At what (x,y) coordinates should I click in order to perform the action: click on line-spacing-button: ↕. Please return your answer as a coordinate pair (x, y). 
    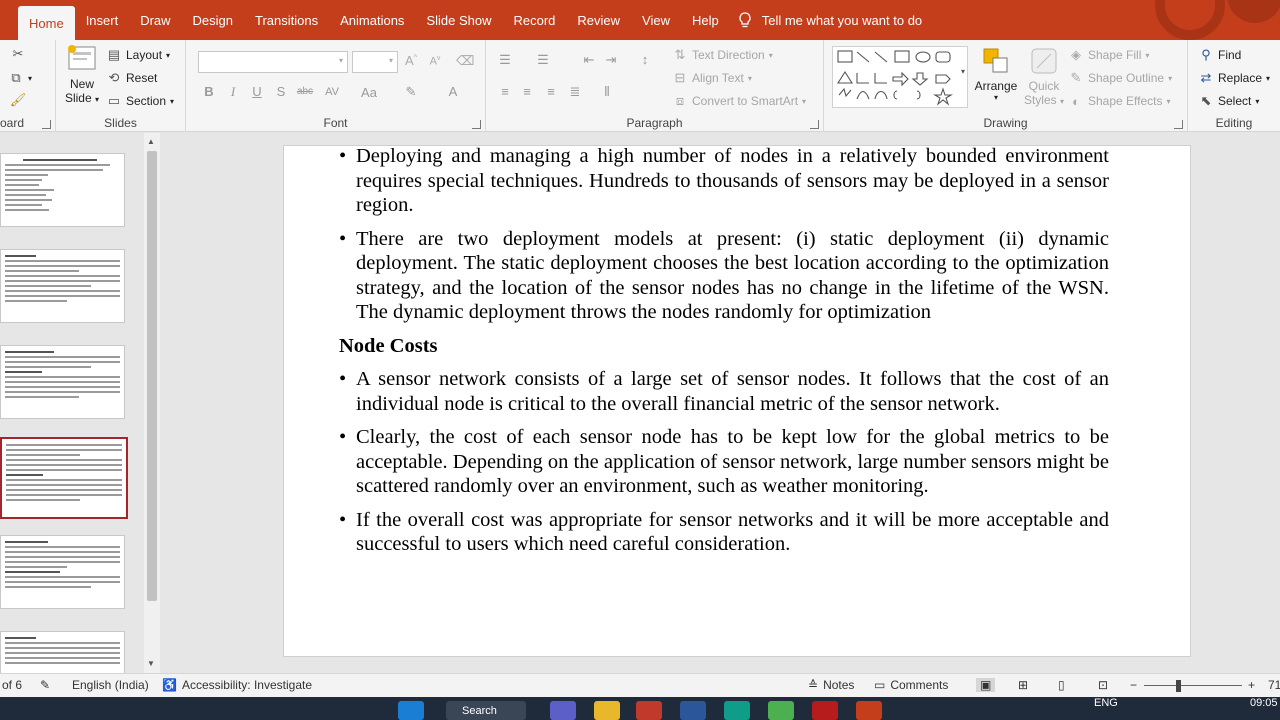
    Looking at the image, I should click on (645, 59).